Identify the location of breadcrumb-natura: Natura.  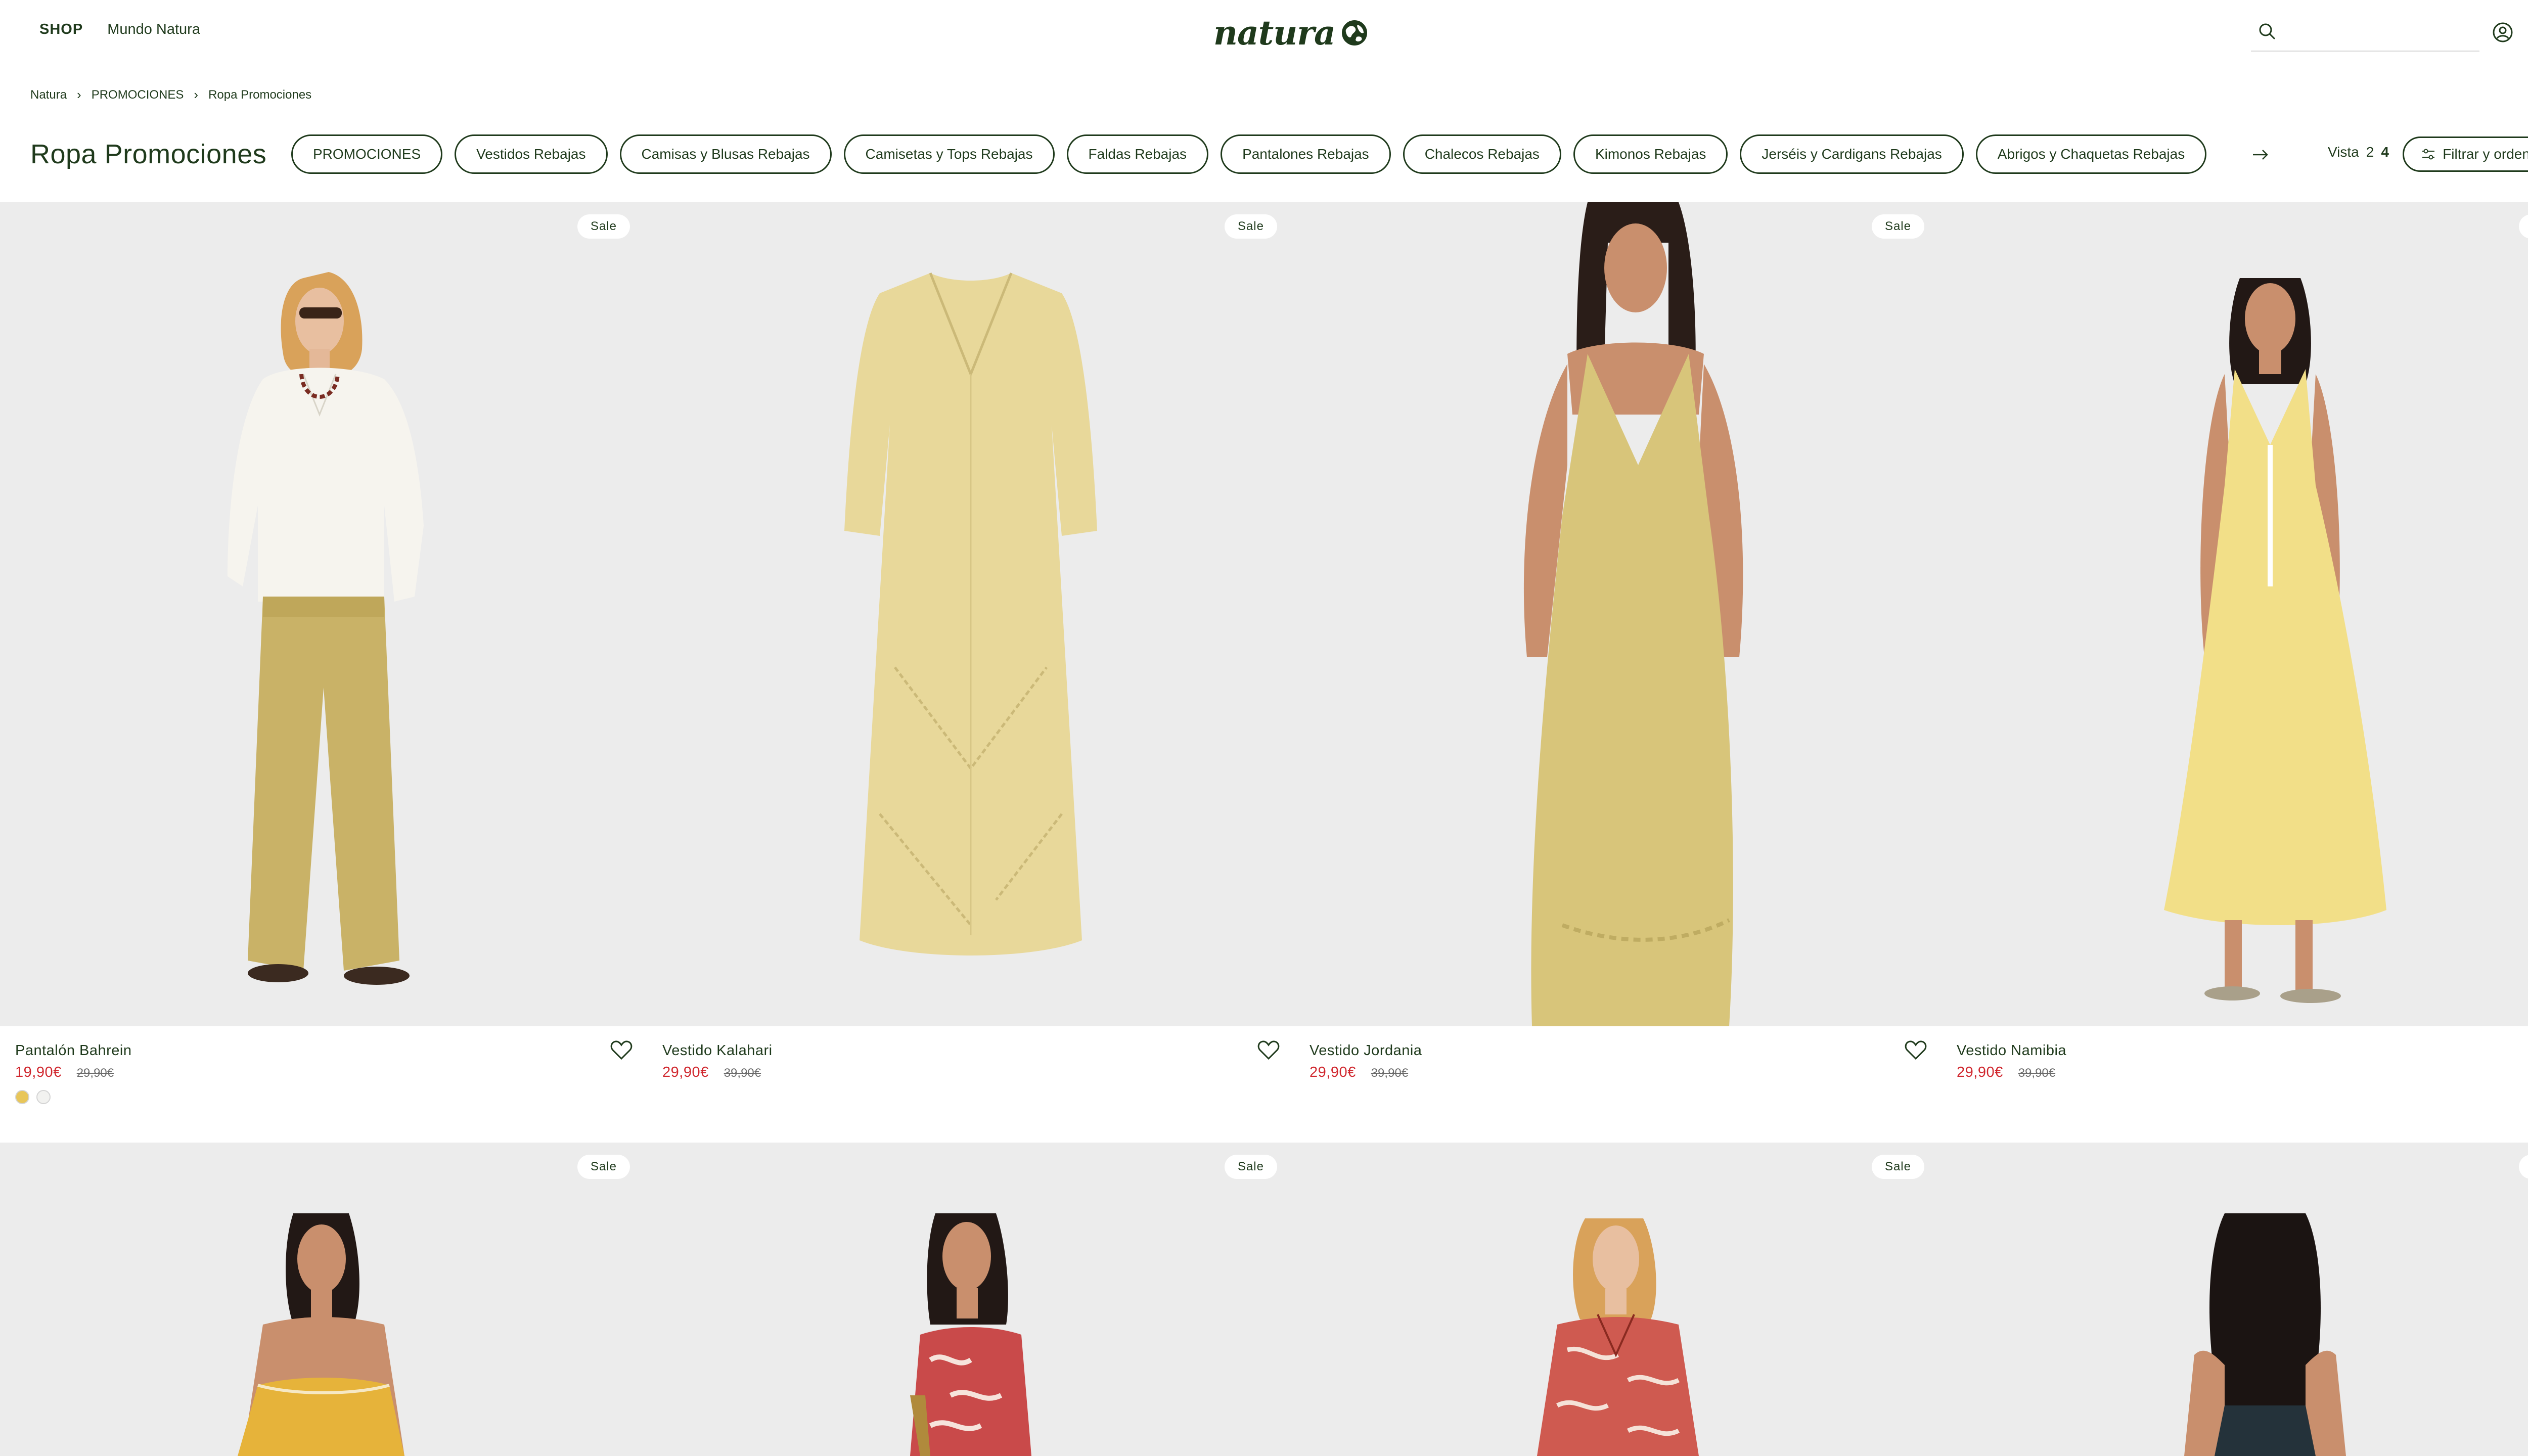
(49, 95).